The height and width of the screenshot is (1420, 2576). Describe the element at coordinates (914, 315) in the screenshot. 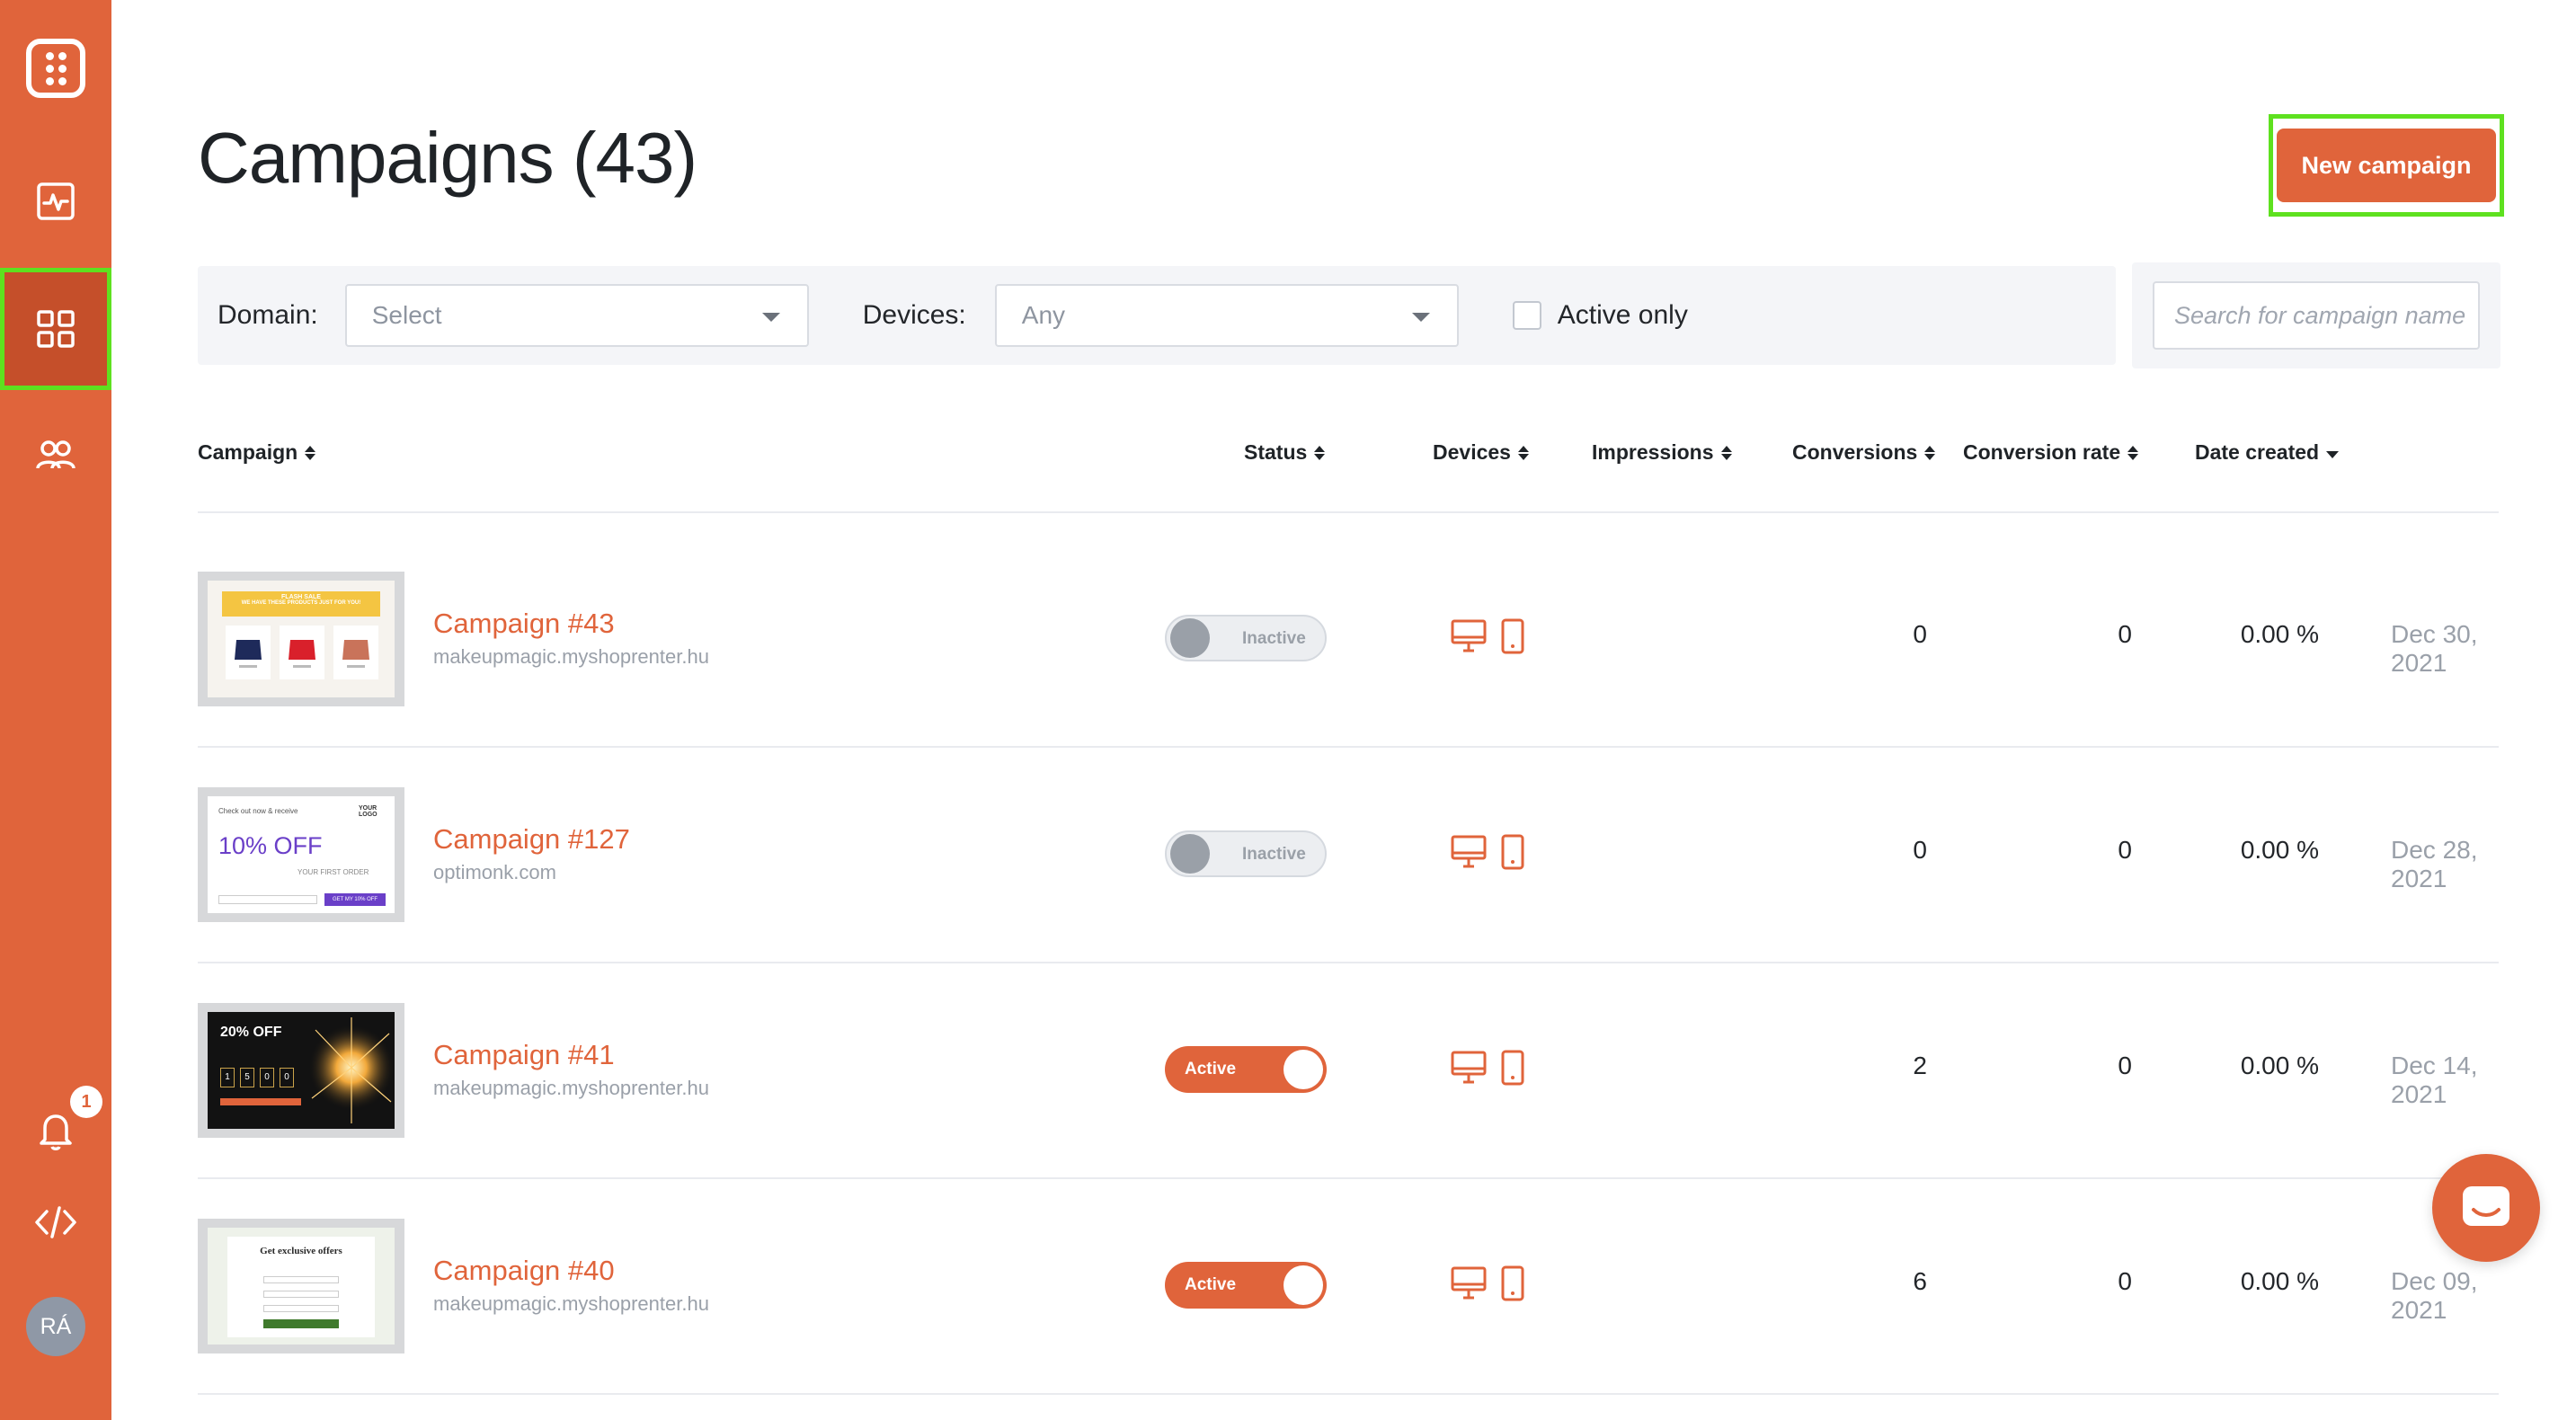

I see `devices-label: Devices:` at that location.